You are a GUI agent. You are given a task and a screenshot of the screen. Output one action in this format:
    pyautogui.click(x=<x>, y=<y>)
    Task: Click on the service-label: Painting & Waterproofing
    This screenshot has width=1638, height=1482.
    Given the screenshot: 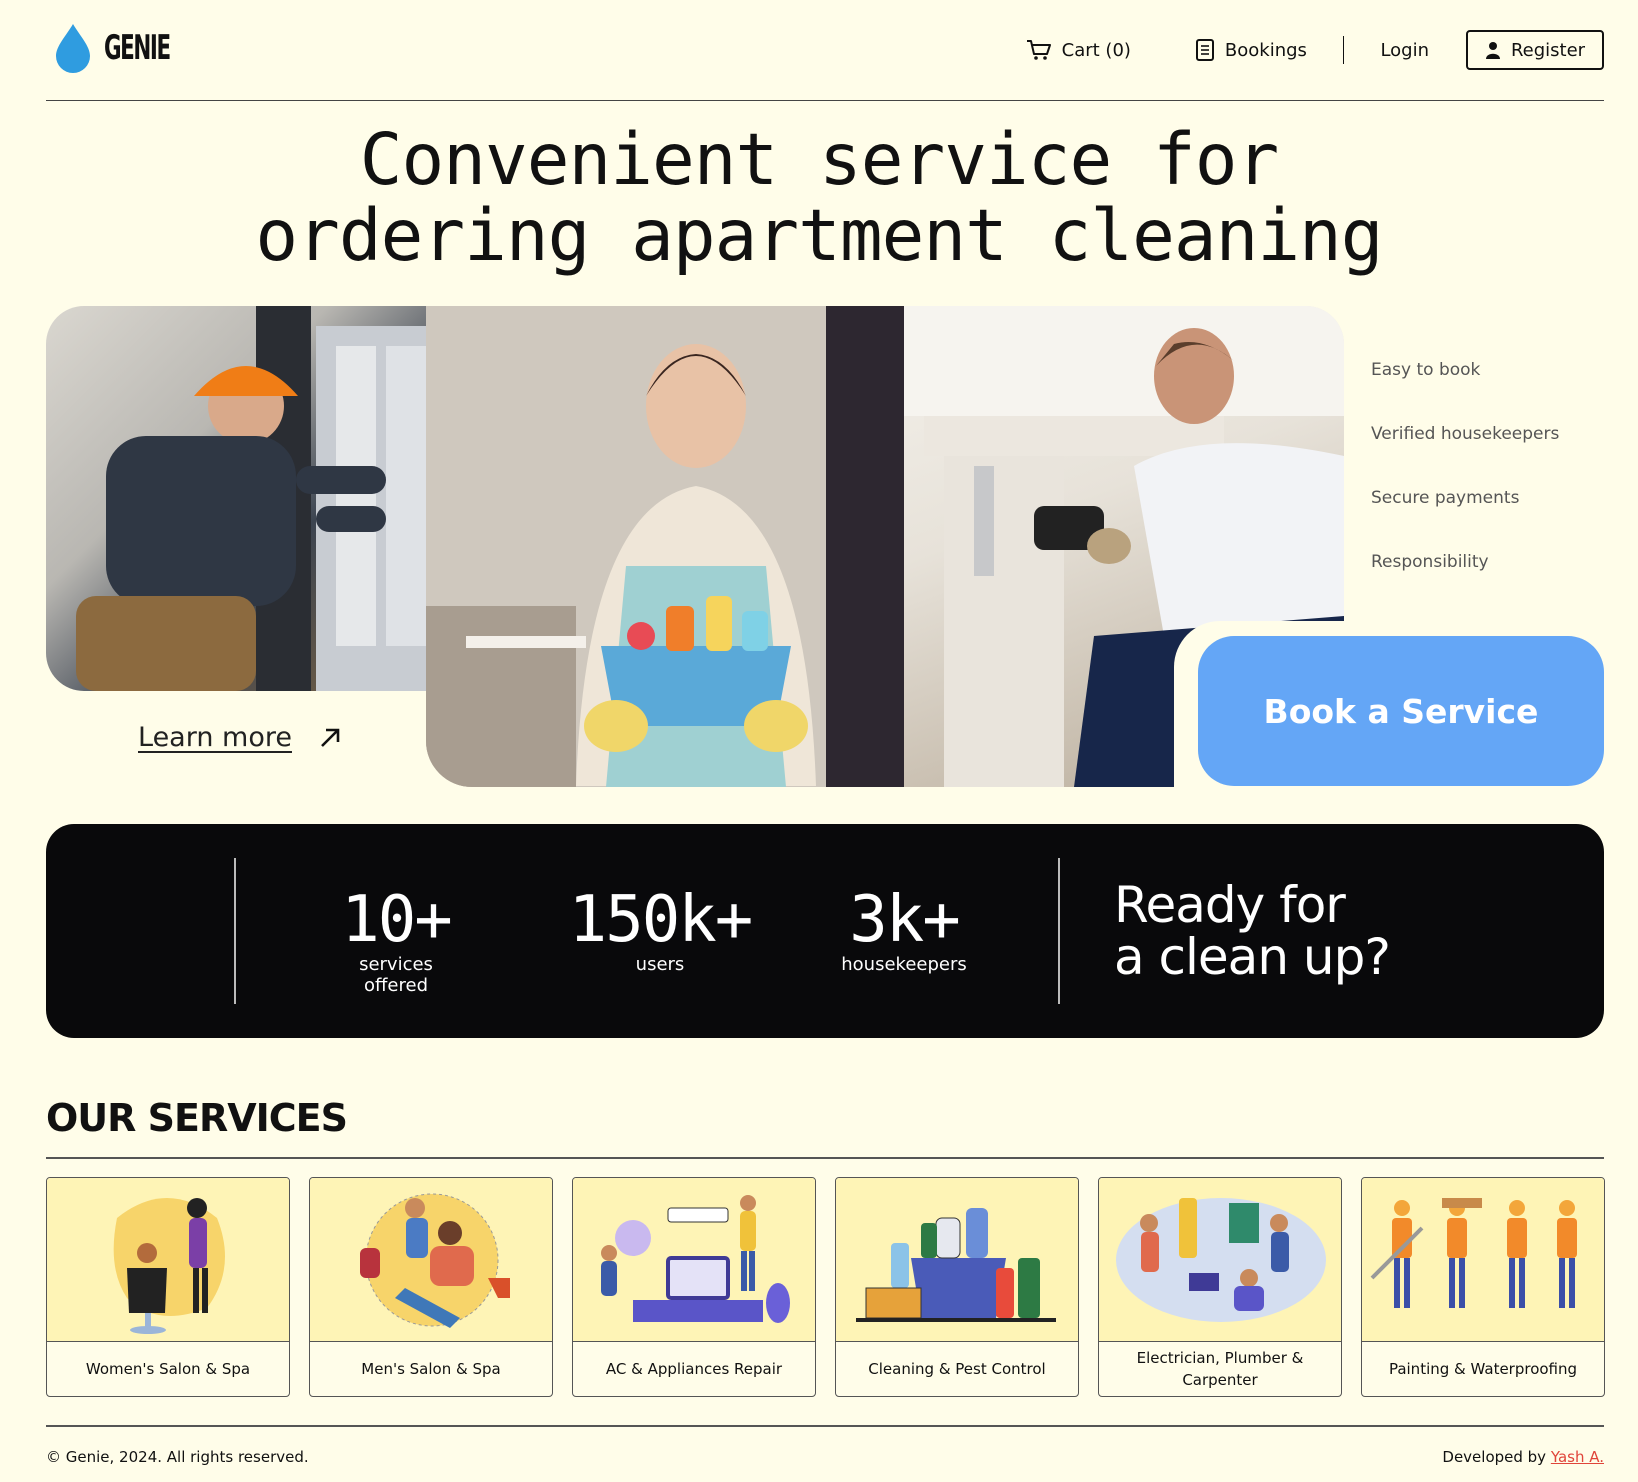 What is the action you would take?
    pyautogui.click(x=1483, y=1369)
    